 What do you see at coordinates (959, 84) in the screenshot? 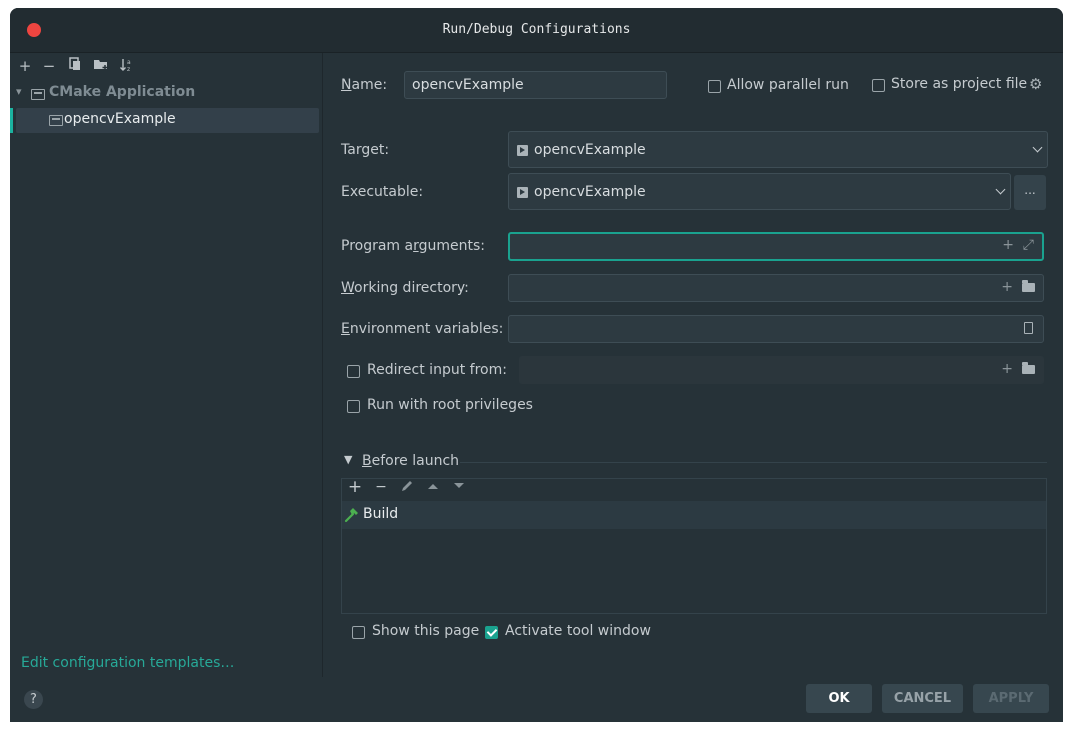
I see `store-project-label: Store as project file` at bounding box center [959, 84].